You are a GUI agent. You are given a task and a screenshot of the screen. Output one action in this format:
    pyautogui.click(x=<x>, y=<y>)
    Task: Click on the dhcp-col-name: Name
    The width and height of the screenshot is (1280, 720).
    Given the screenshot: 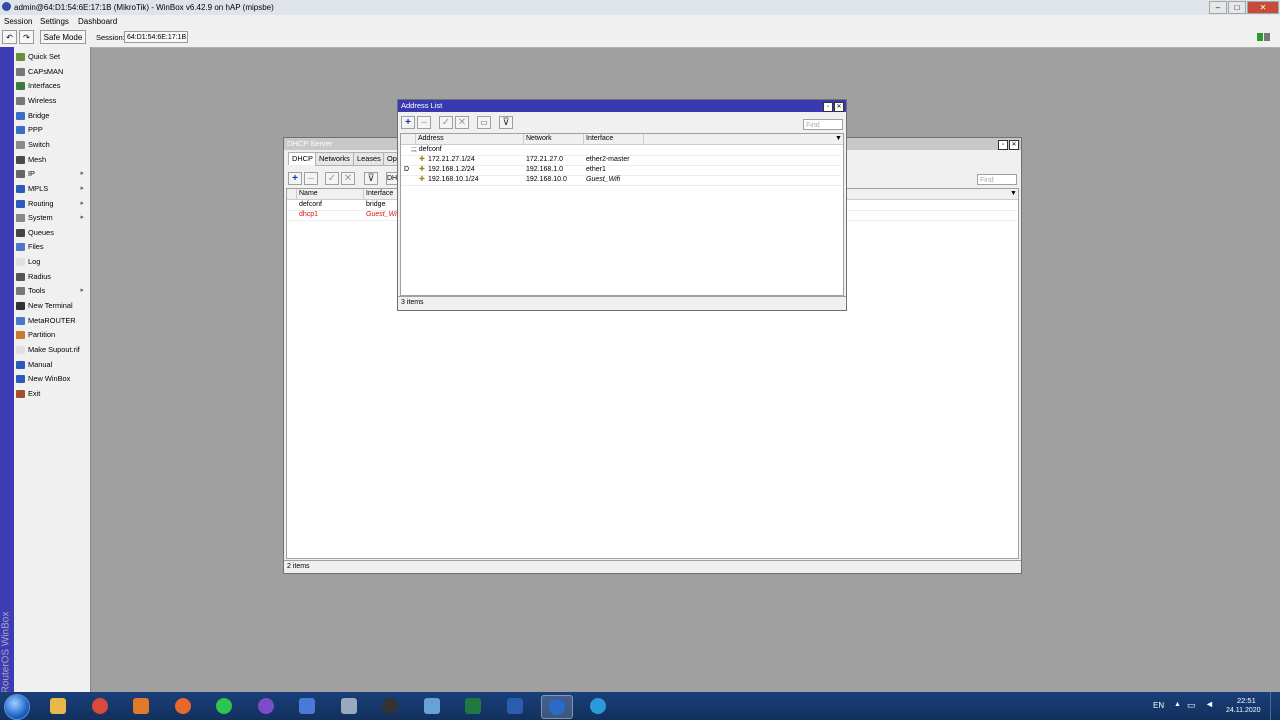 What is the action you would take?
    pyautogui.click(x=330, y=194)
    